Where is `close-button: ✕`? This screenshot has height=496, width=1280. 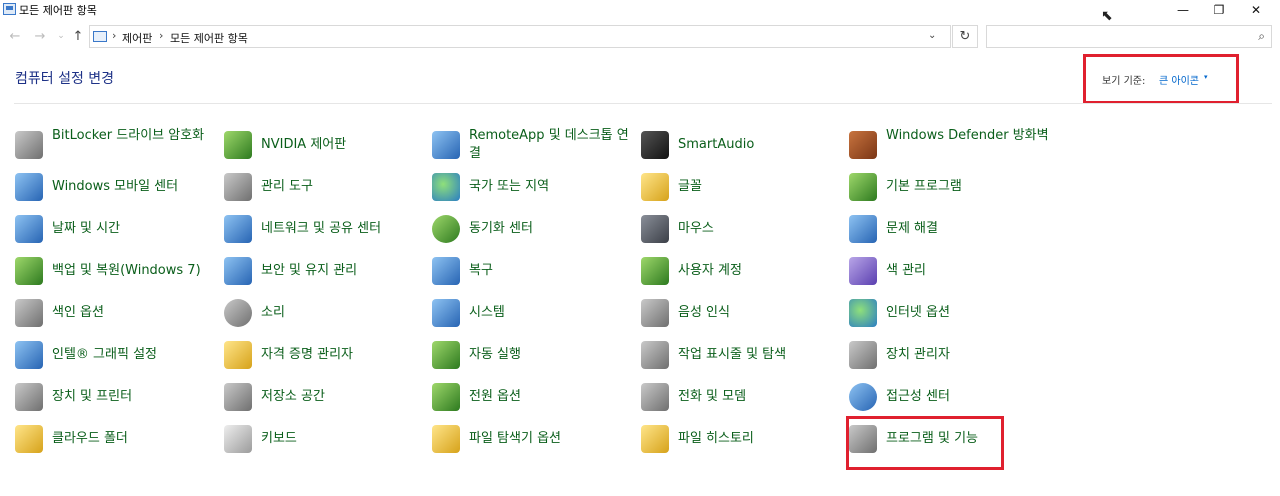
close-button: ✕ is located at coordinates (1256, 10).